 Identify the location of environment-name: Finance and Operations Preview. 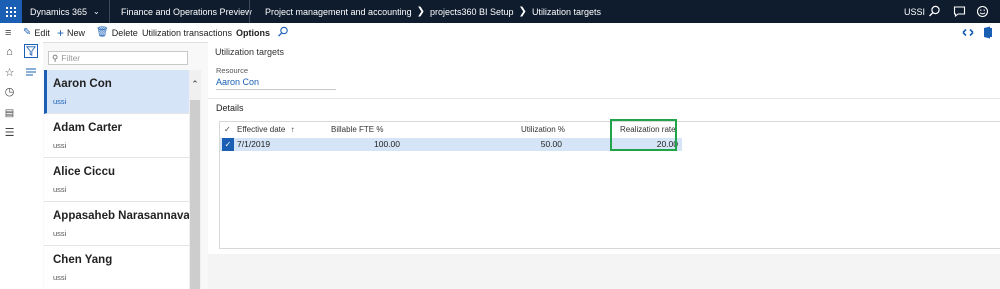
(186, 11).